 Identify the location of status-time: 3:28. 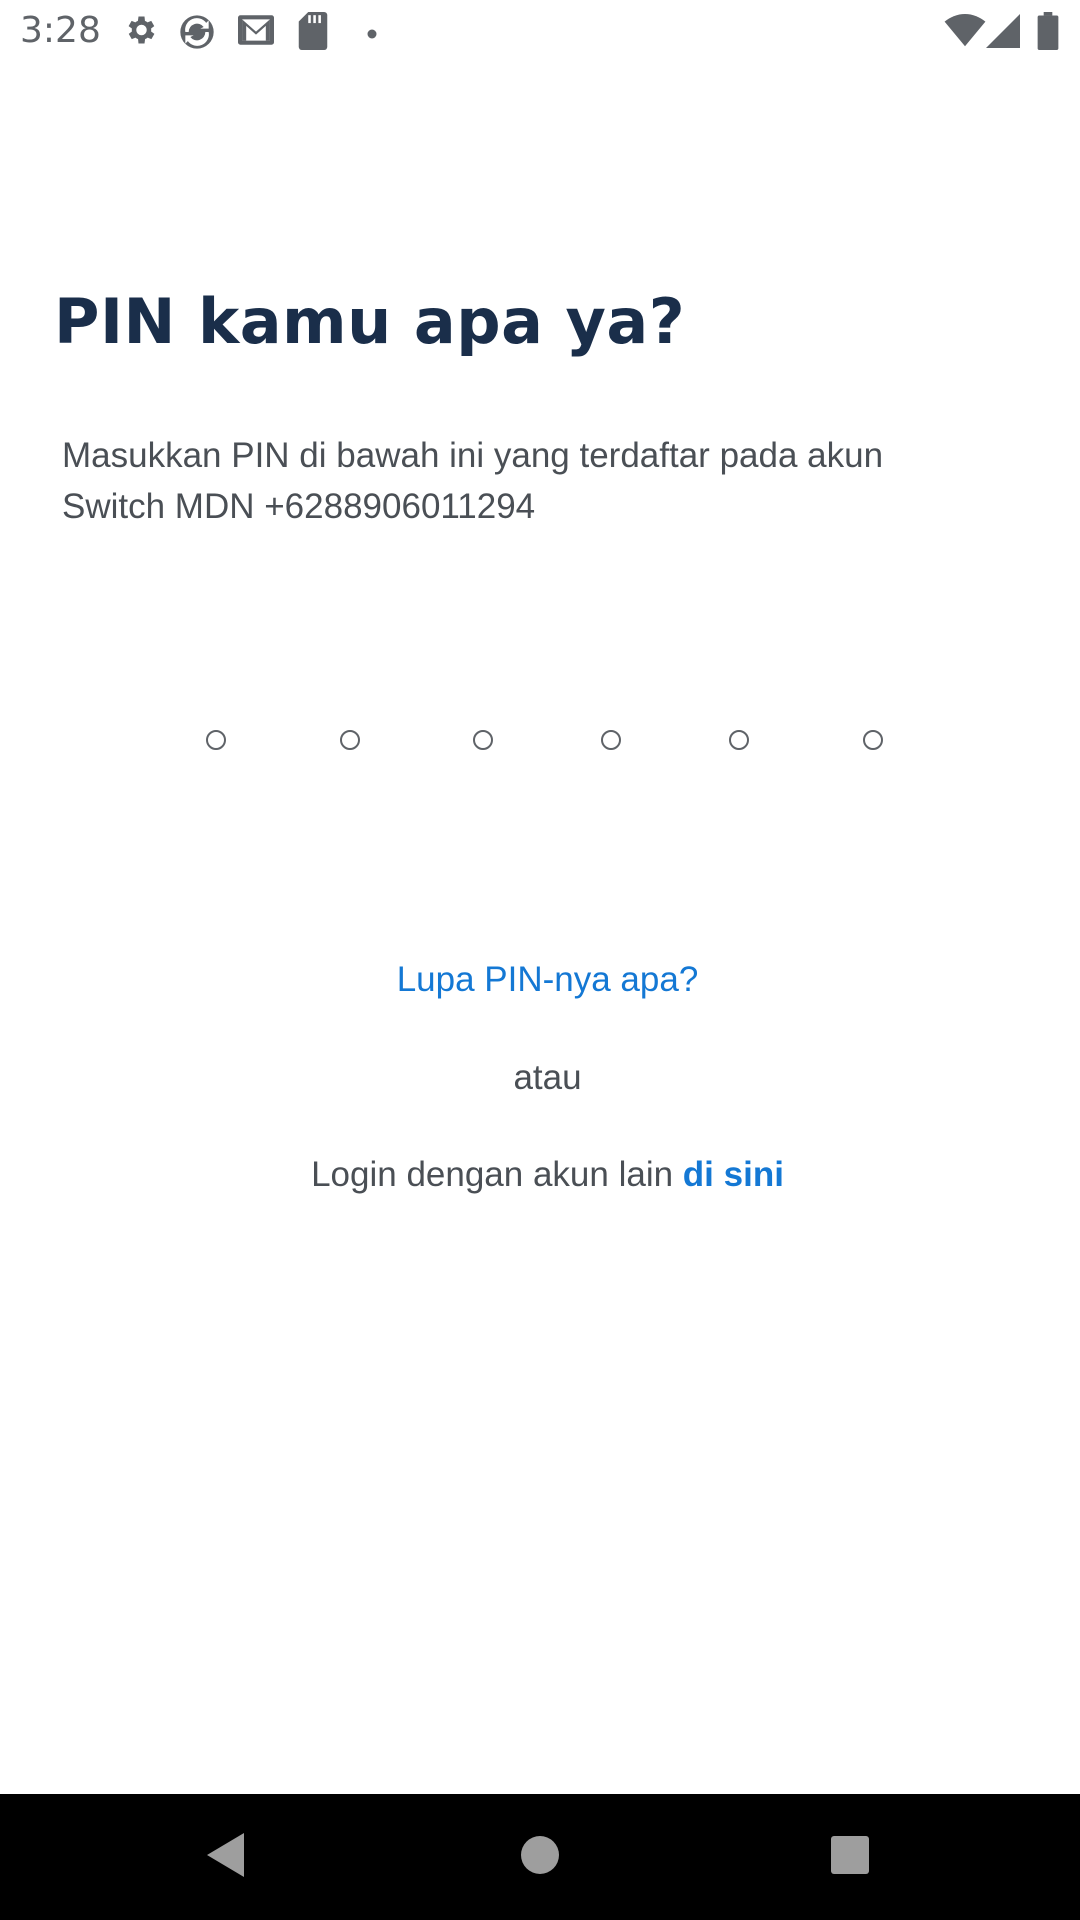
(60, 30).